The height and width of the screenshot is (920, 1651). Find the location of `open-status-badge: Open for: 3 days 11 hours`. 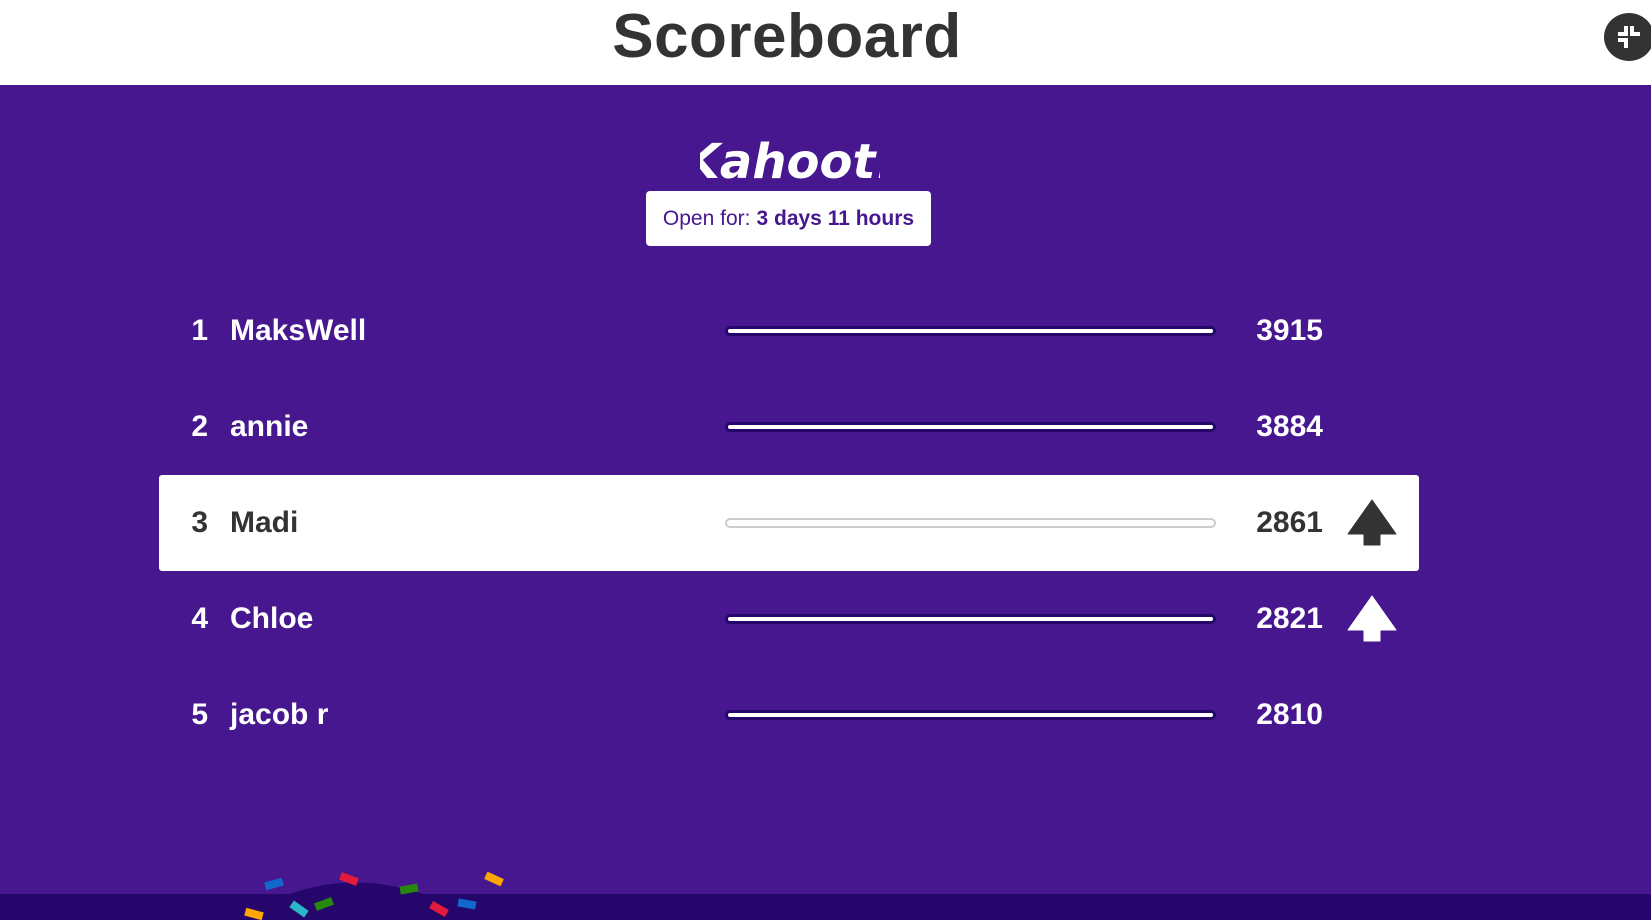

open-status-badge: Open for: 3 days 11 hours is located at coordinates (788, 218).